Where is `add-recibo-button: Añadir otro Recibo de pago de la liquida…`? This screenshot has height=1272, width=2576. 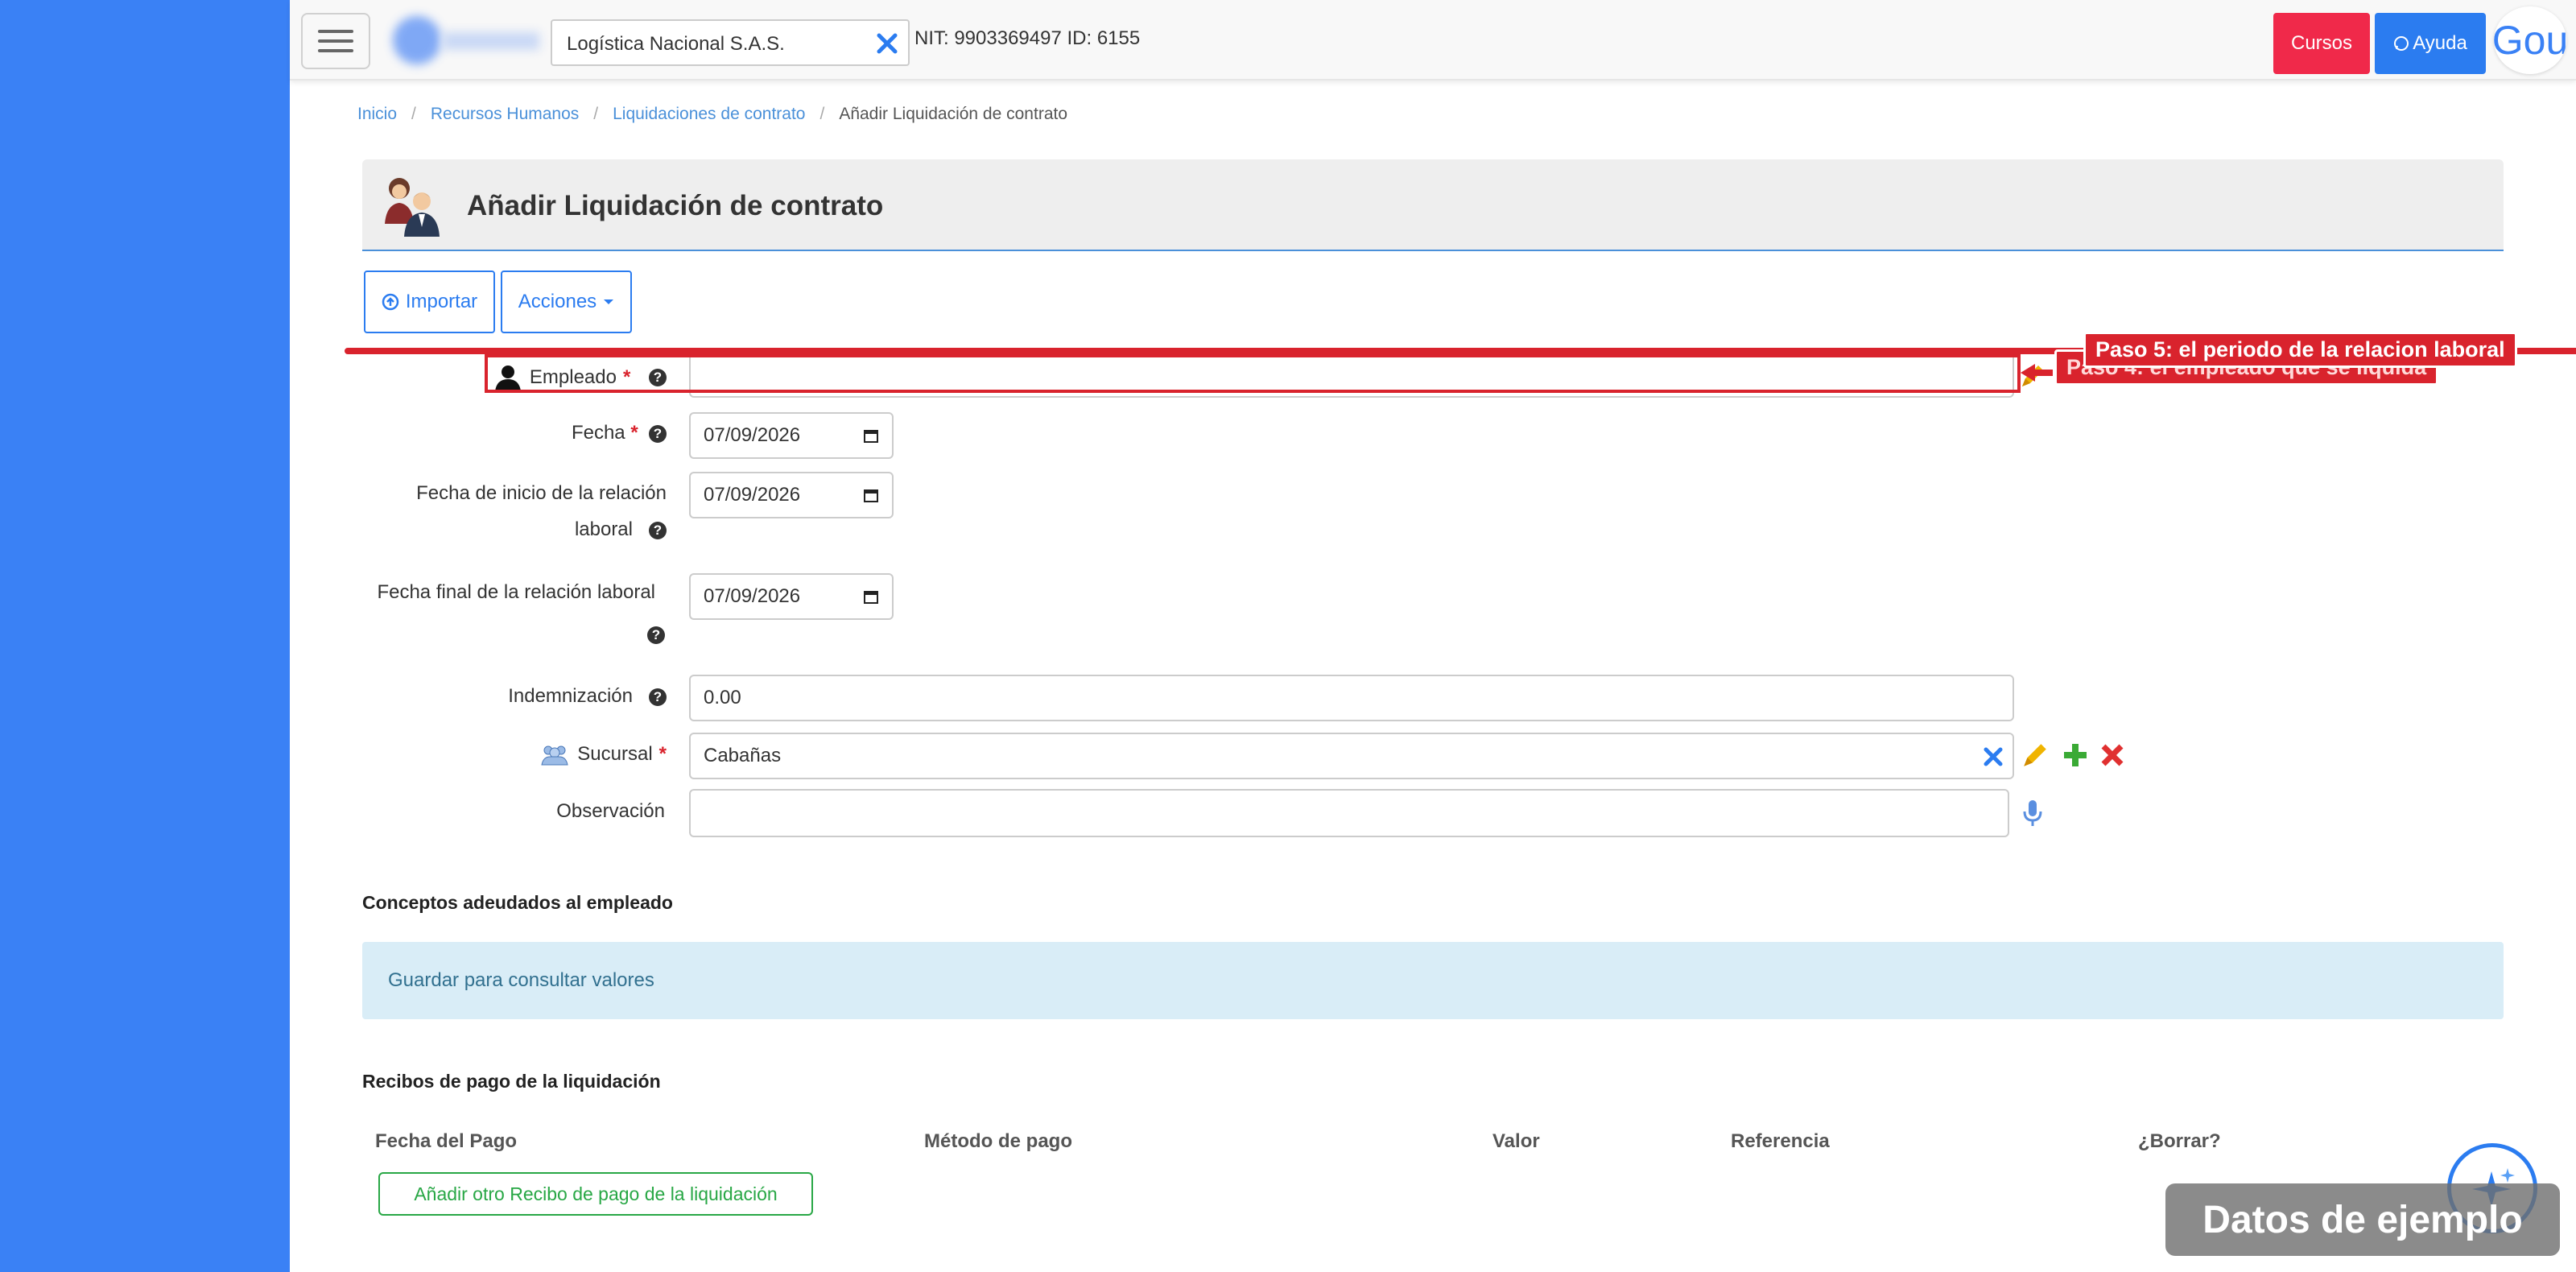
add-recibo-button: Añadir otro Recibo de pago de la liquida… is located at coordinates (595, 1194).